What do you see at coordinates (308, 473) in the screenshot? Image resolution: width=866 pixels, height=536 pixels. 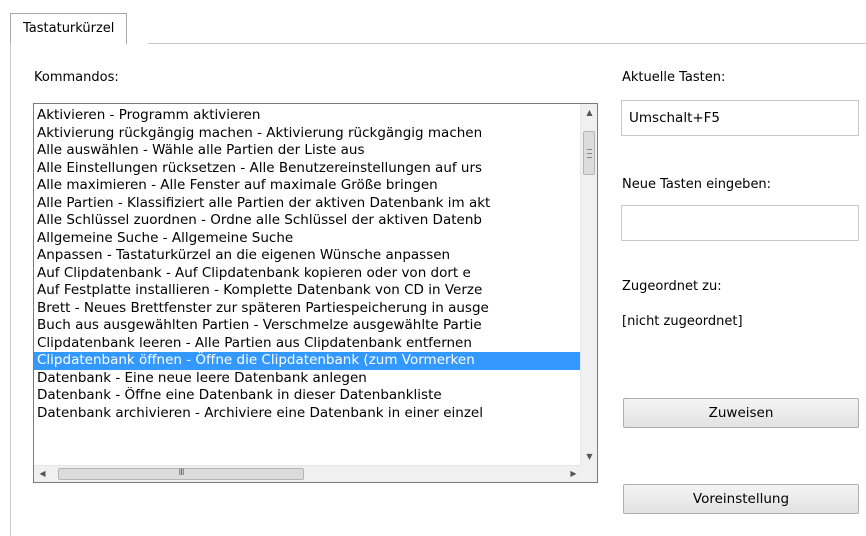 I see `horizontal-scrollbar: ◀ III ▶` at bounding box center [308, 473].